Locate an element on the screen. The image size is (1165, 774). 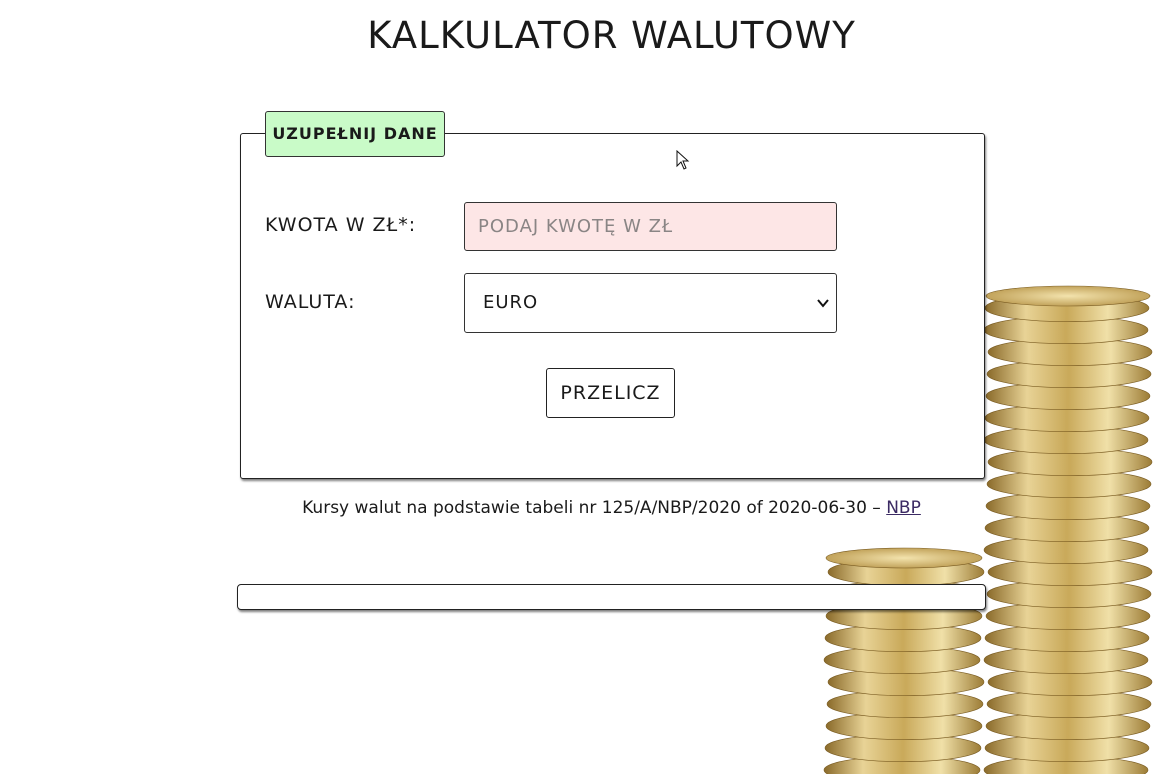
convert-button: PRZELICZ is located at coordinates (610, 393).